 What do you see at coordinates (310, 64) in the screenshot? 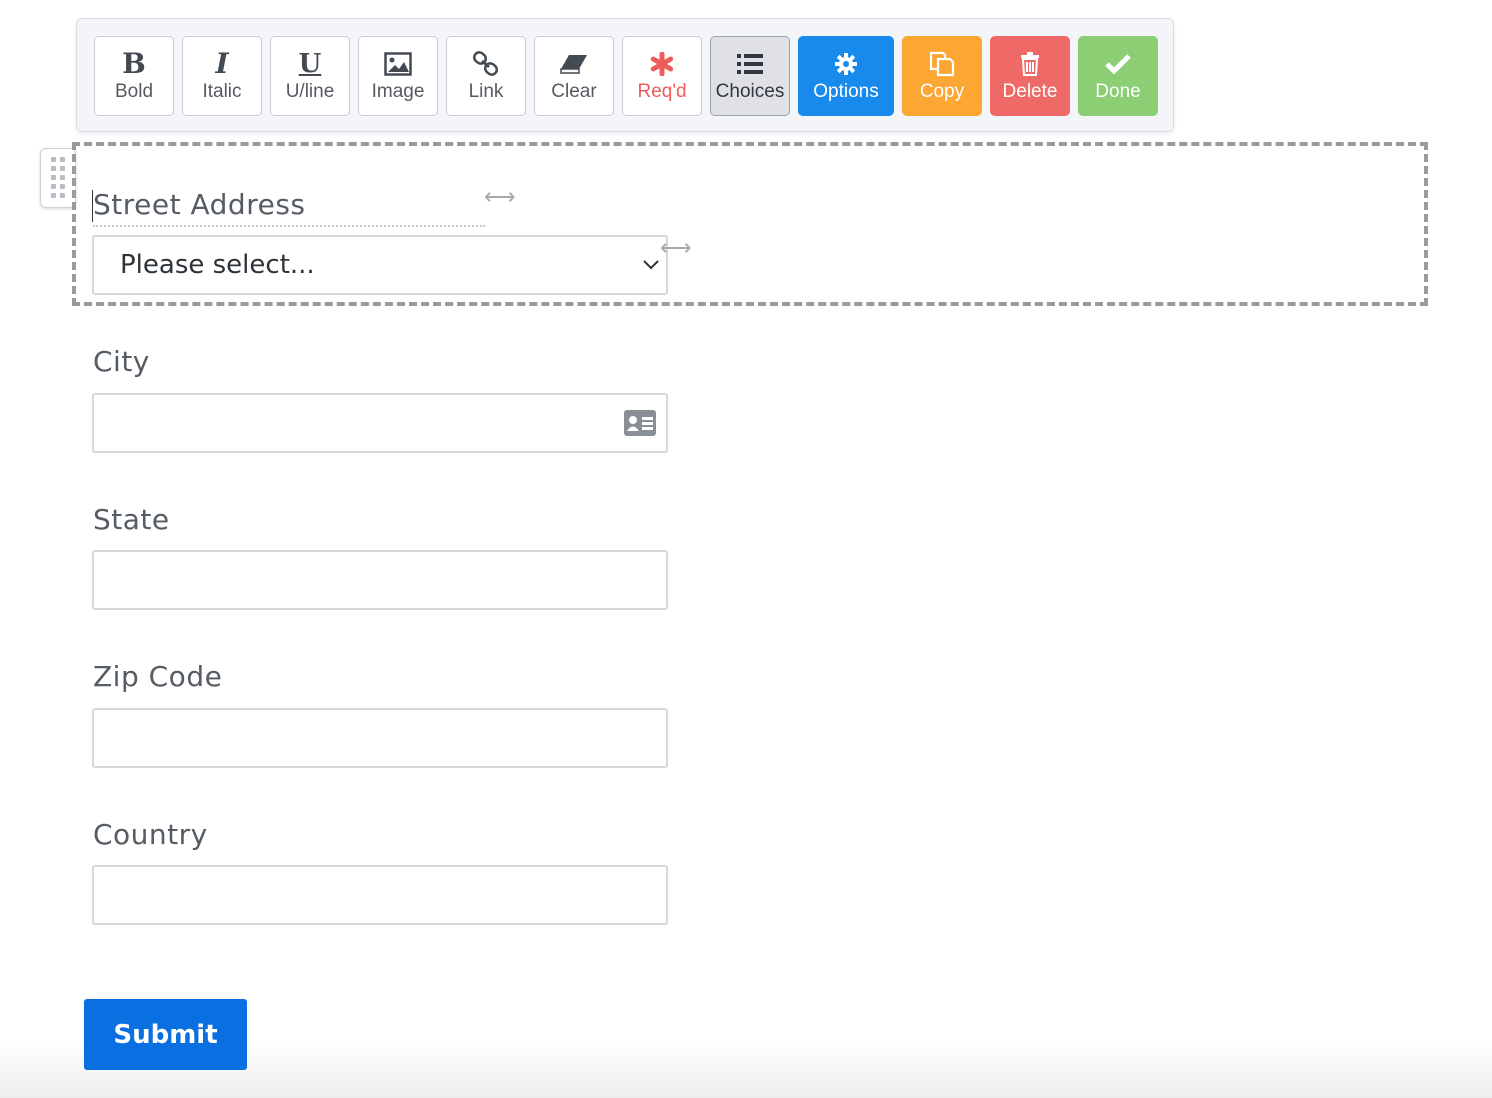
I see `underline-icon: U` at bounding box center [310, 64].